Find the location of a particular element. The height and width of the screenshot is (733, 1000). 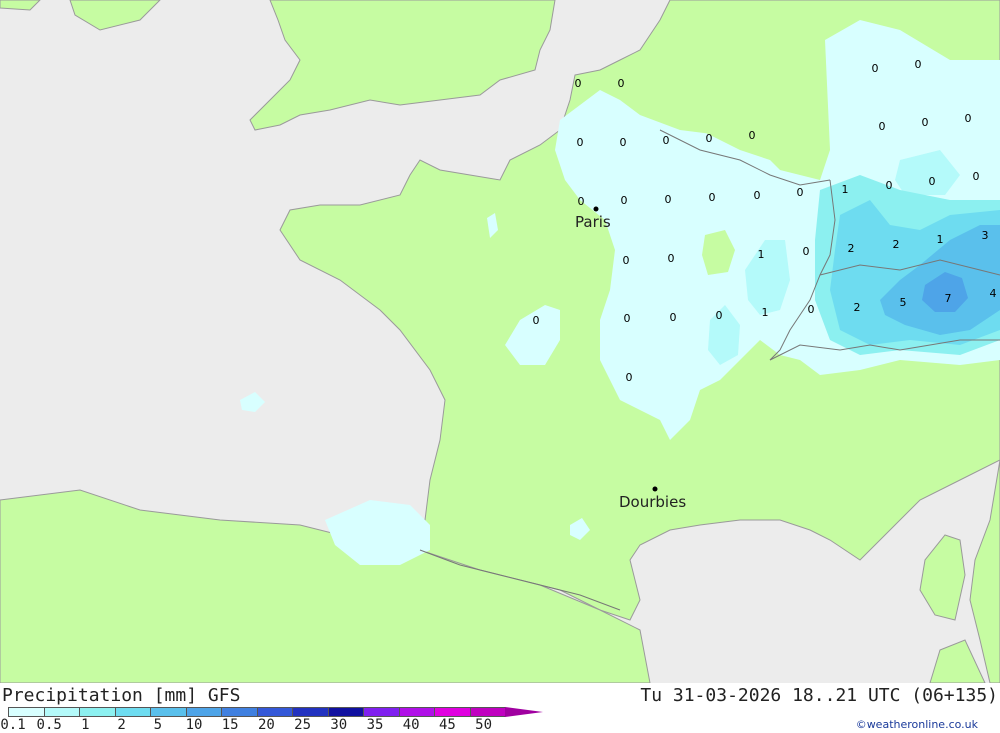

scale-tick-label: 5 is located at coordinates (158, 725).